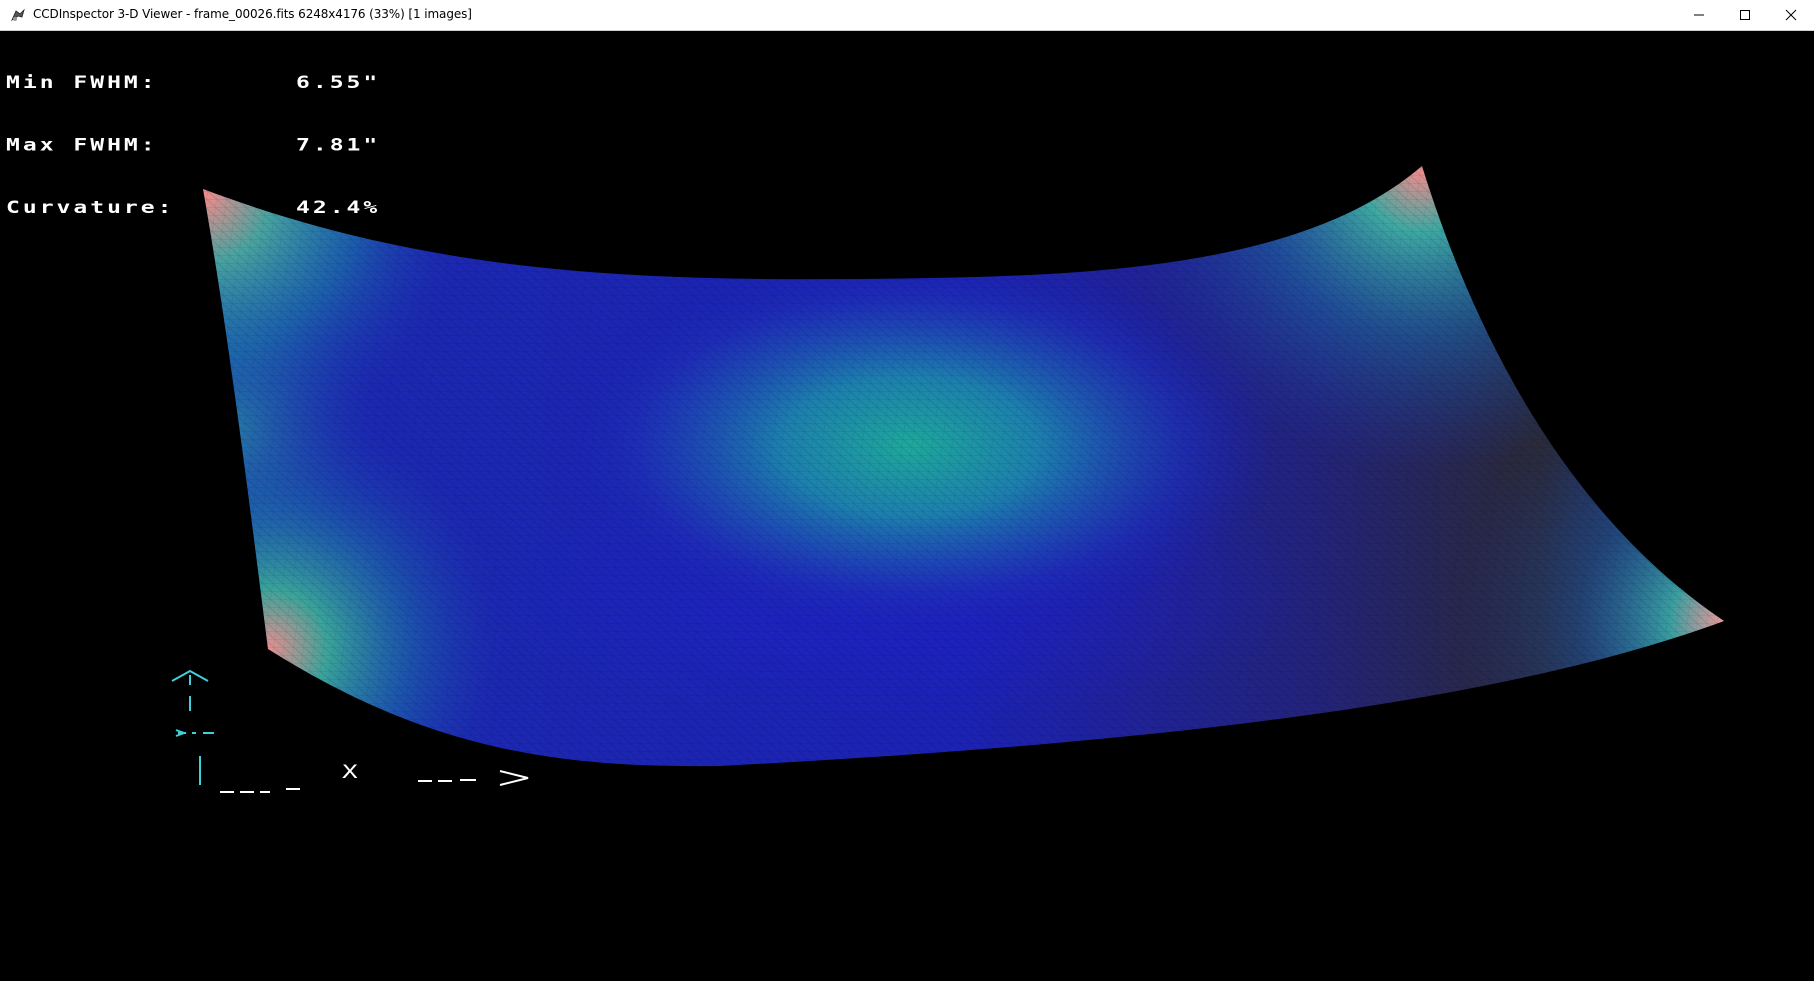 The image size is (1814, 981). Describe the element at coordinates (374, 781) in the screenshot. I see `x-axis-arrow` at that location.